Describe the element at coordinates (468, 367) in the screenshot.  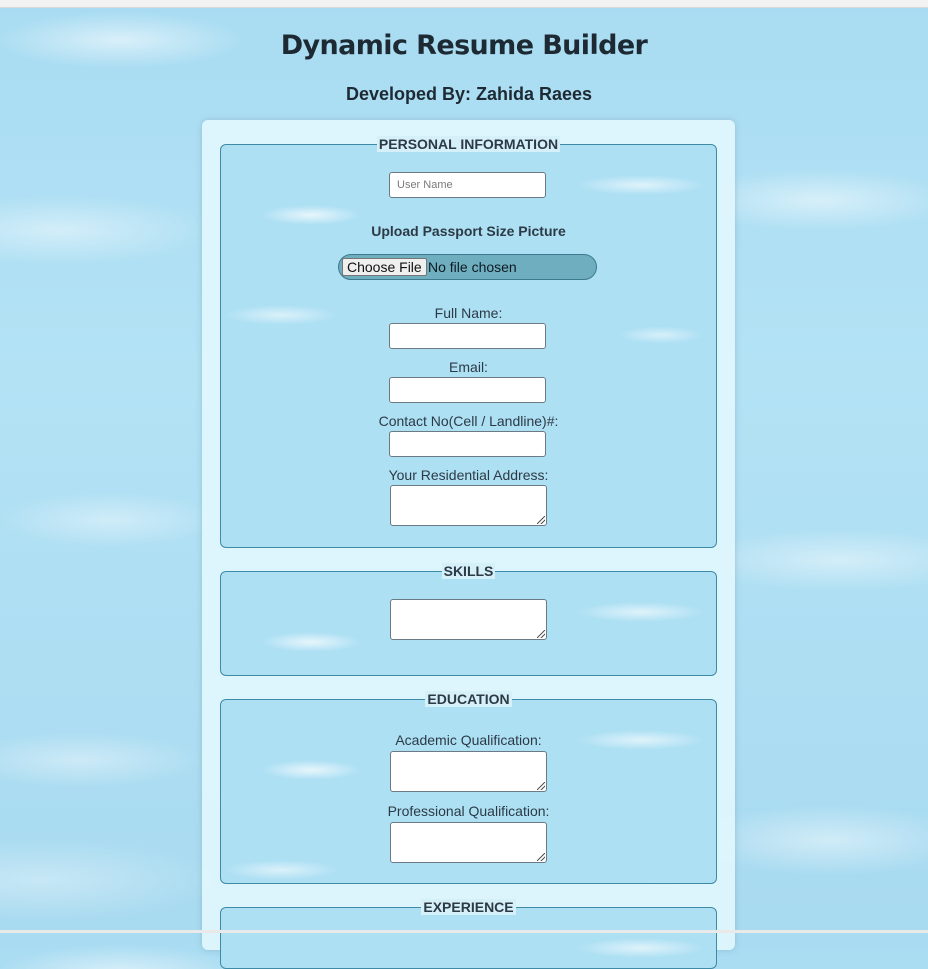
I see `email-label: Email:` at that location.